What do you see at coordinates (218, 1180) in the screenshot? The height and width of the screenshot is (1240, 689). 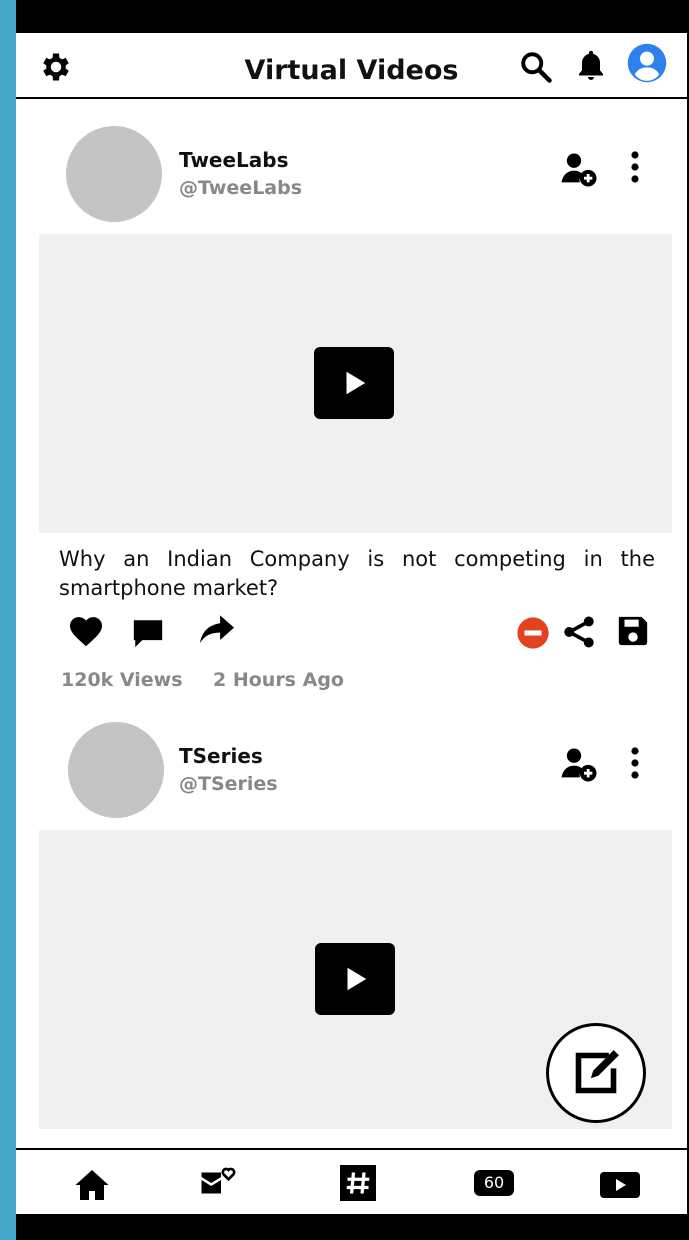 I see `mail-heart-icon` at bounding box center [218, 1180].